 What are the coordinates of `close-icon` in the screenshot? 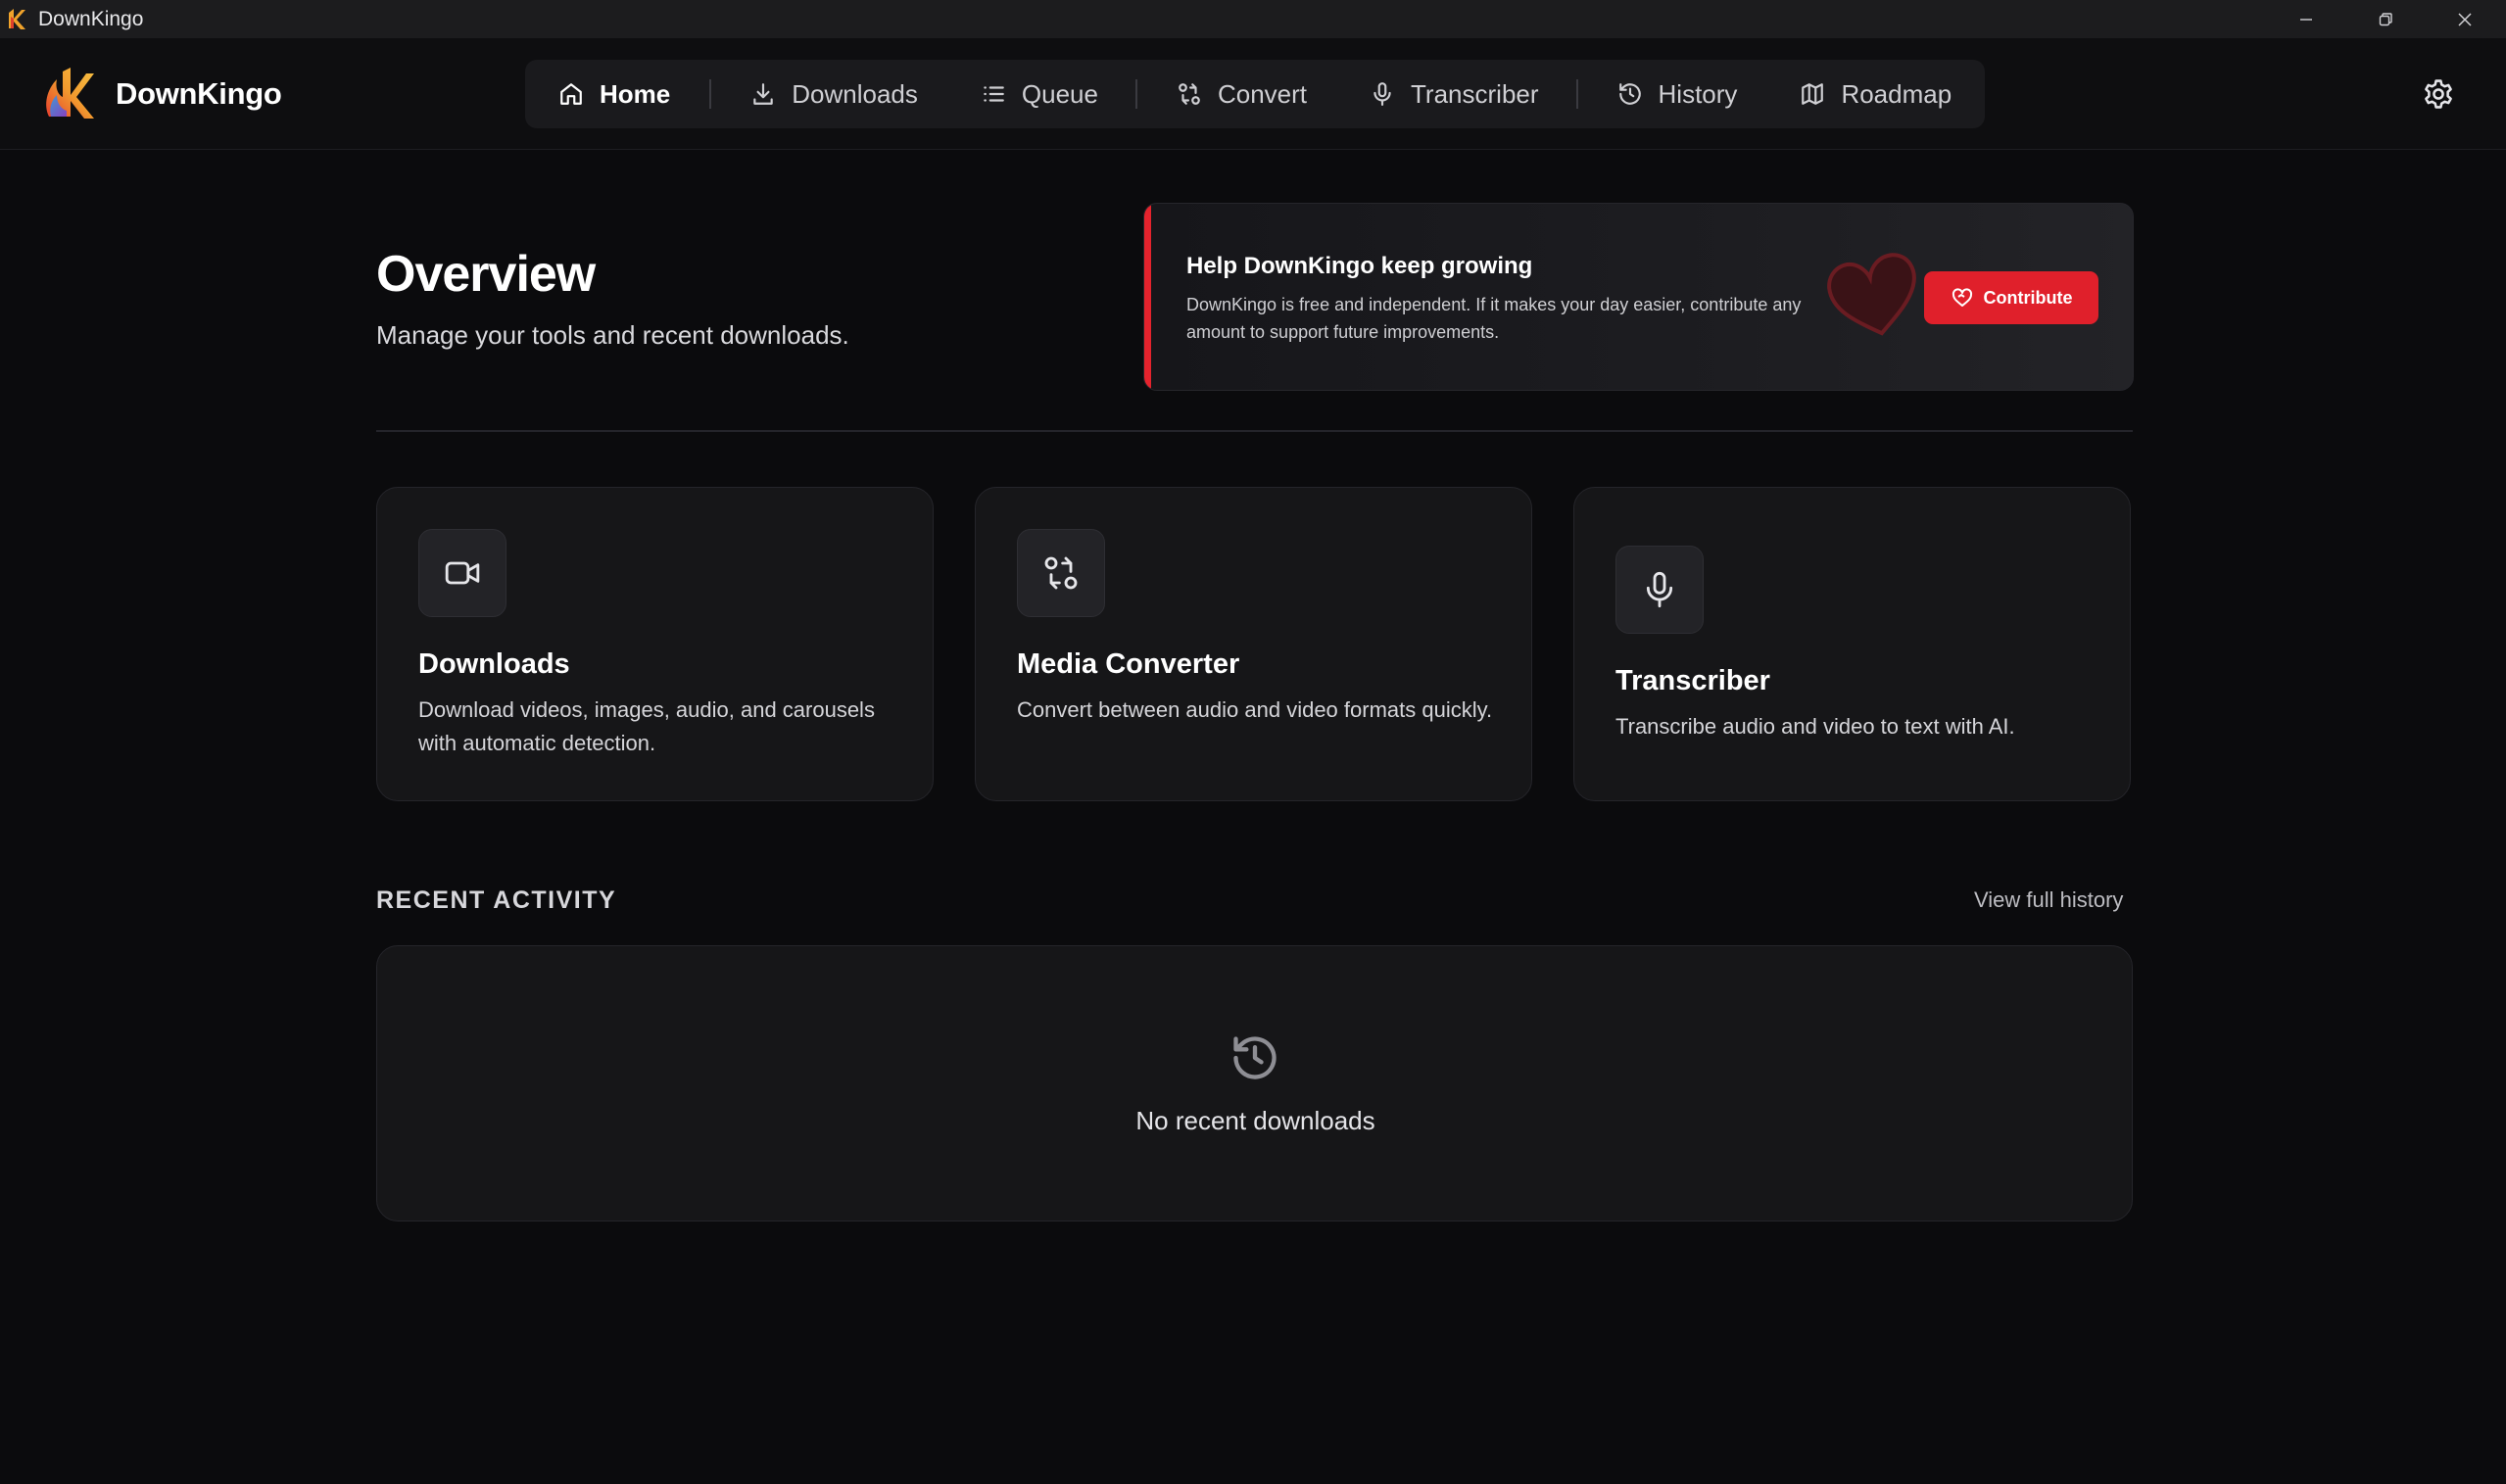 It's located at (2465, 19).